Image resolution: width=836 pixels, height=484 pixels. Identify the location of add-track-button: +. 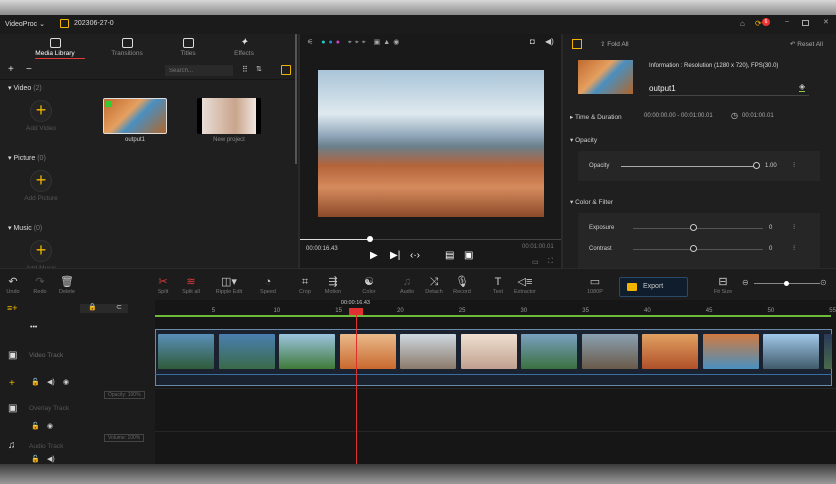
(12, 383).